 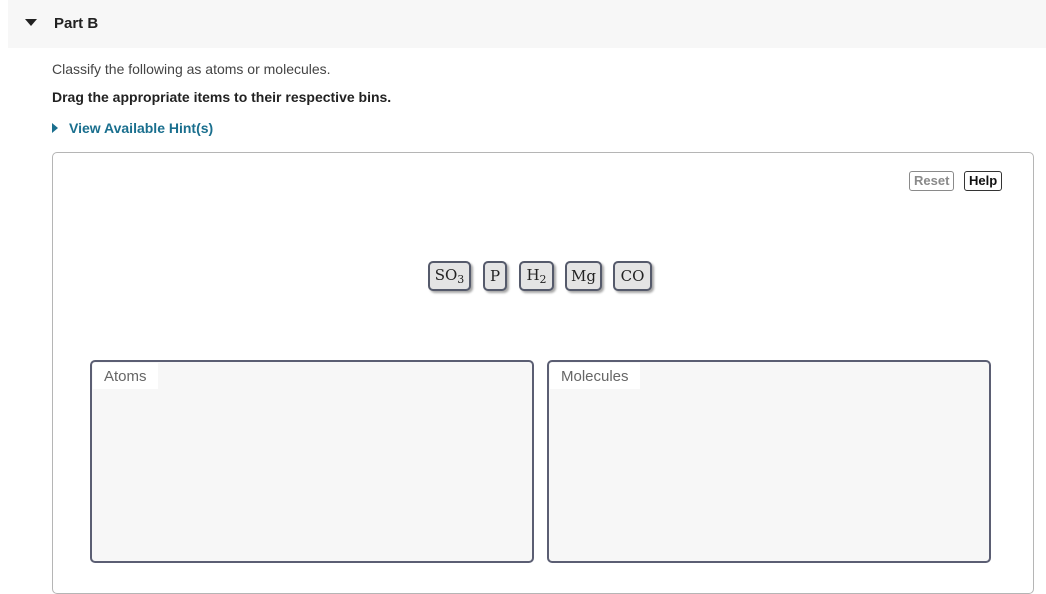 I want to click on bin-molecules: Molecules, so click(x=769, y=461).